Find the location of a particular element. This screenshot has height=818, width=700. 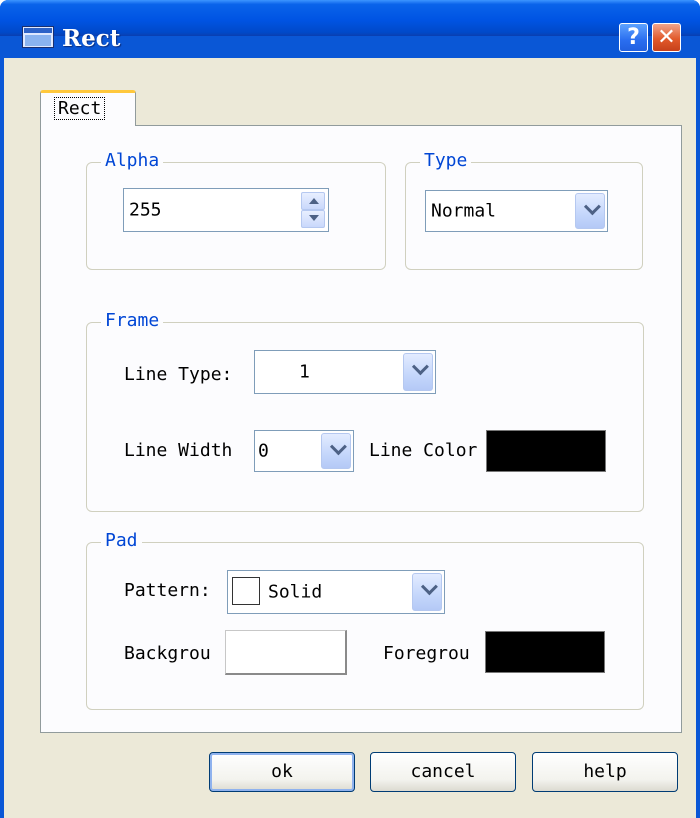

pattern-preview-swatch is located at coordinates (246, 591).